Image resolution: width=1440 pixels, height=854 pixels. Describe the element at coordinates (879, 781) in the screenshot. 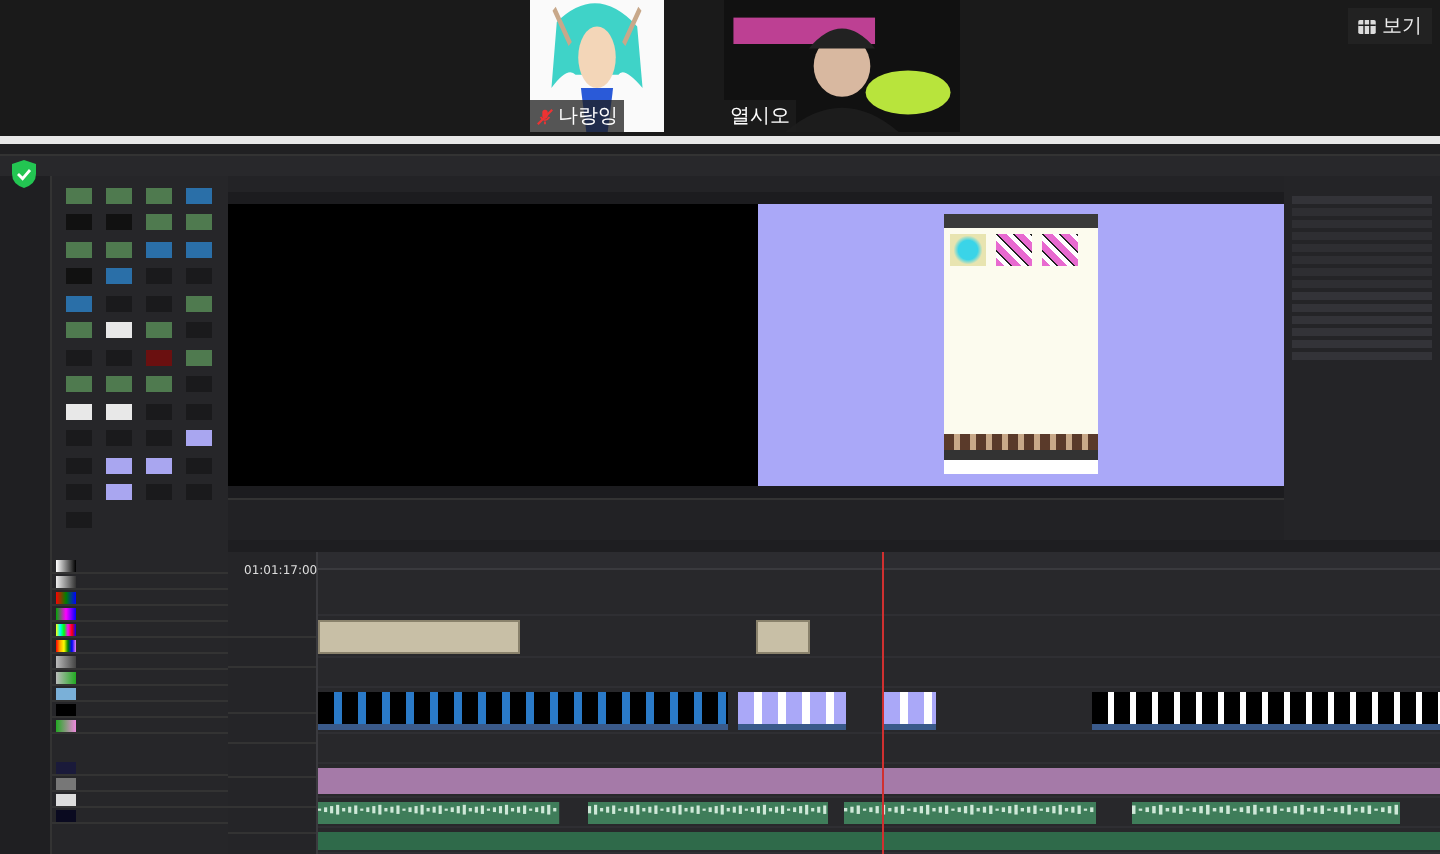

I see `adjustment-clip` at that location.